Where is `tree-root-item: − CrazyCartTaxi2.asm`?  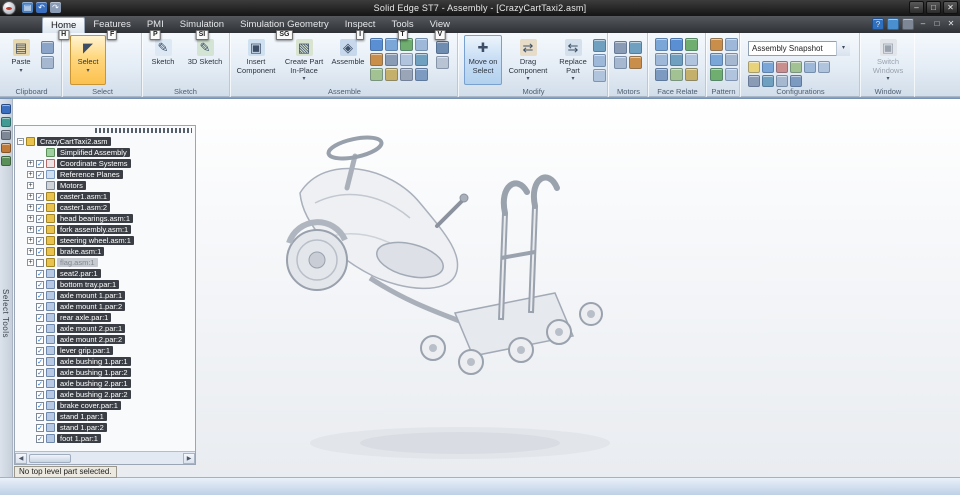
tree-root-item: − CrazyCartTaxi2.asm is located at coordinates (105, 141).